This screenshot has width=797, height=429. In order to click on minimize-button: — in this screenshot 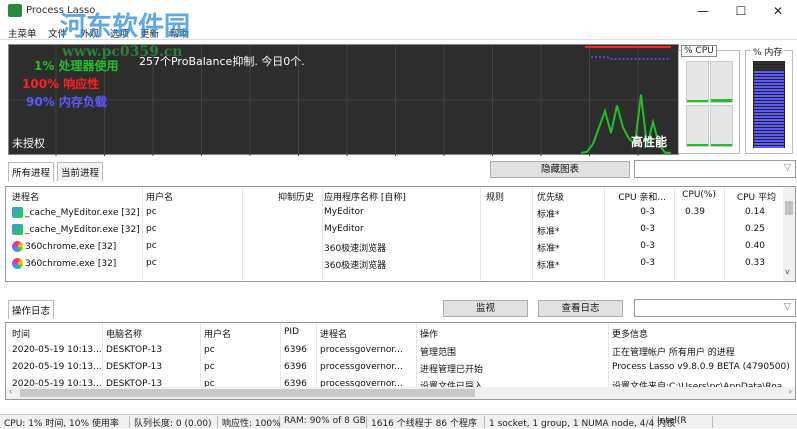, I will do `click(703, 11)`.